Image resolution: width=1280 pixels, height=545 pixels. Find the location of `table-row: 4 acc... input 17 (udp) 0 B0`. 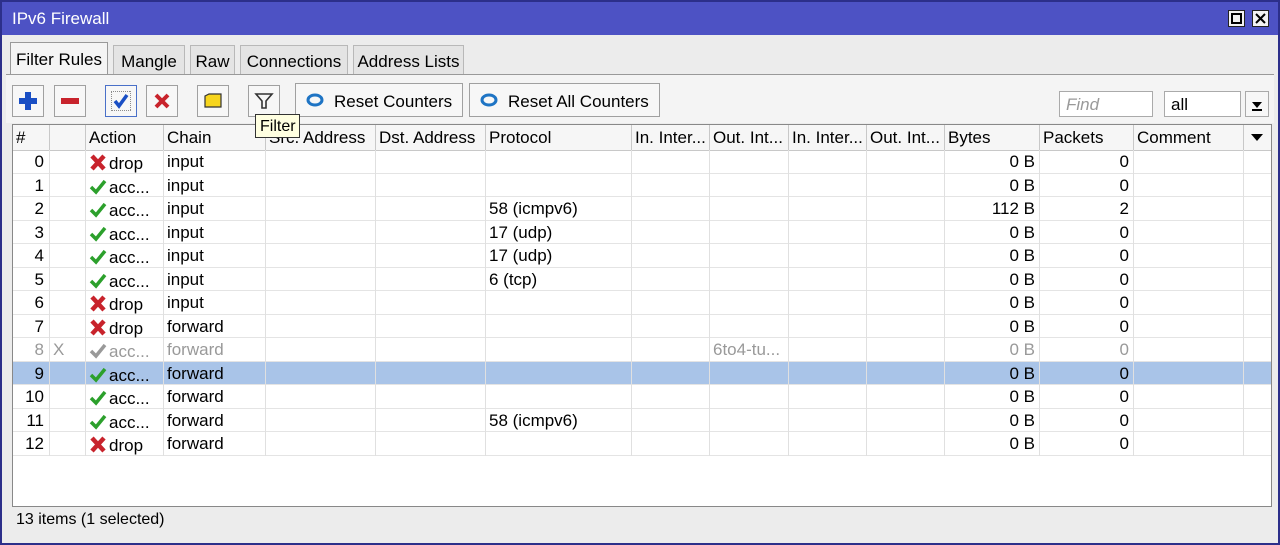

table-row: 4 acc... input 17 (udp) 0 B0 is located at coordinates (642, 256).